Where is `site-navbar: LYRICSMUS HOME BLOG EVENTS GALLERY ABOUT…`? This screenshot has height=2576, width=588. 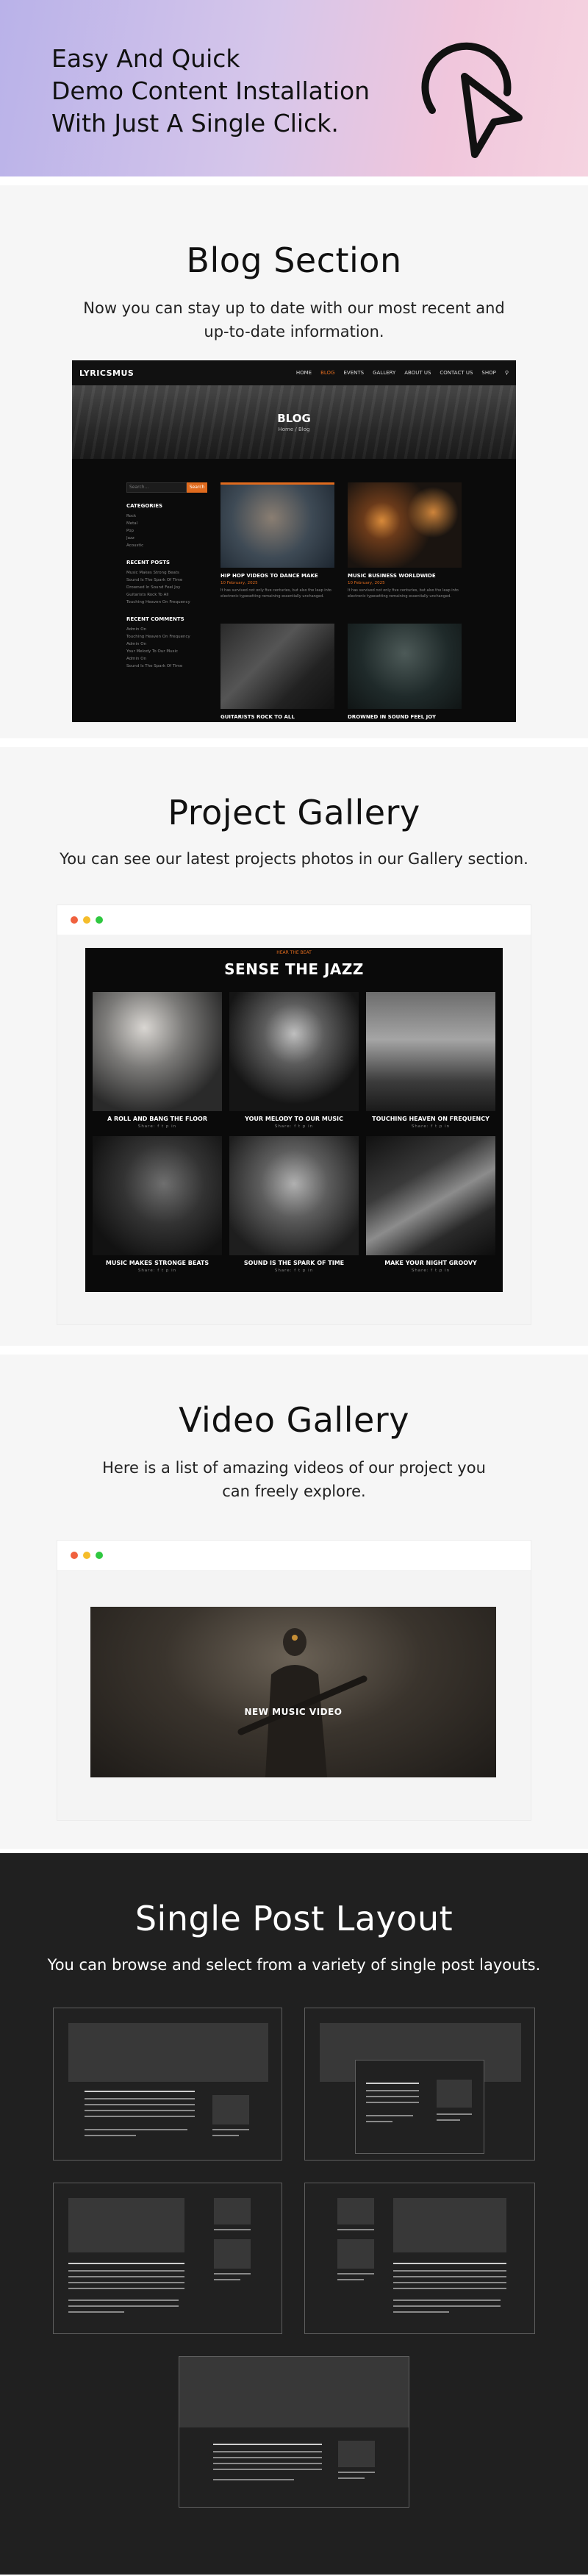 site-navbar: LYRICSMUS HOME BLOG EVENTS GALLERY ABOUT… is located at coordinates (294, 372).